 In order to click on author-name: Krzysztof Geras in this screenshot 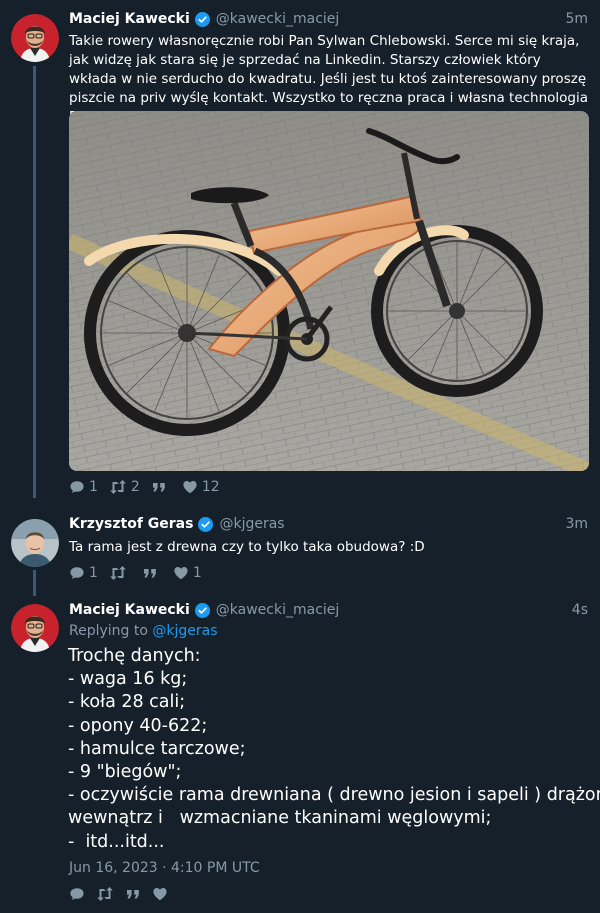, I will do `click(131, 524)`.